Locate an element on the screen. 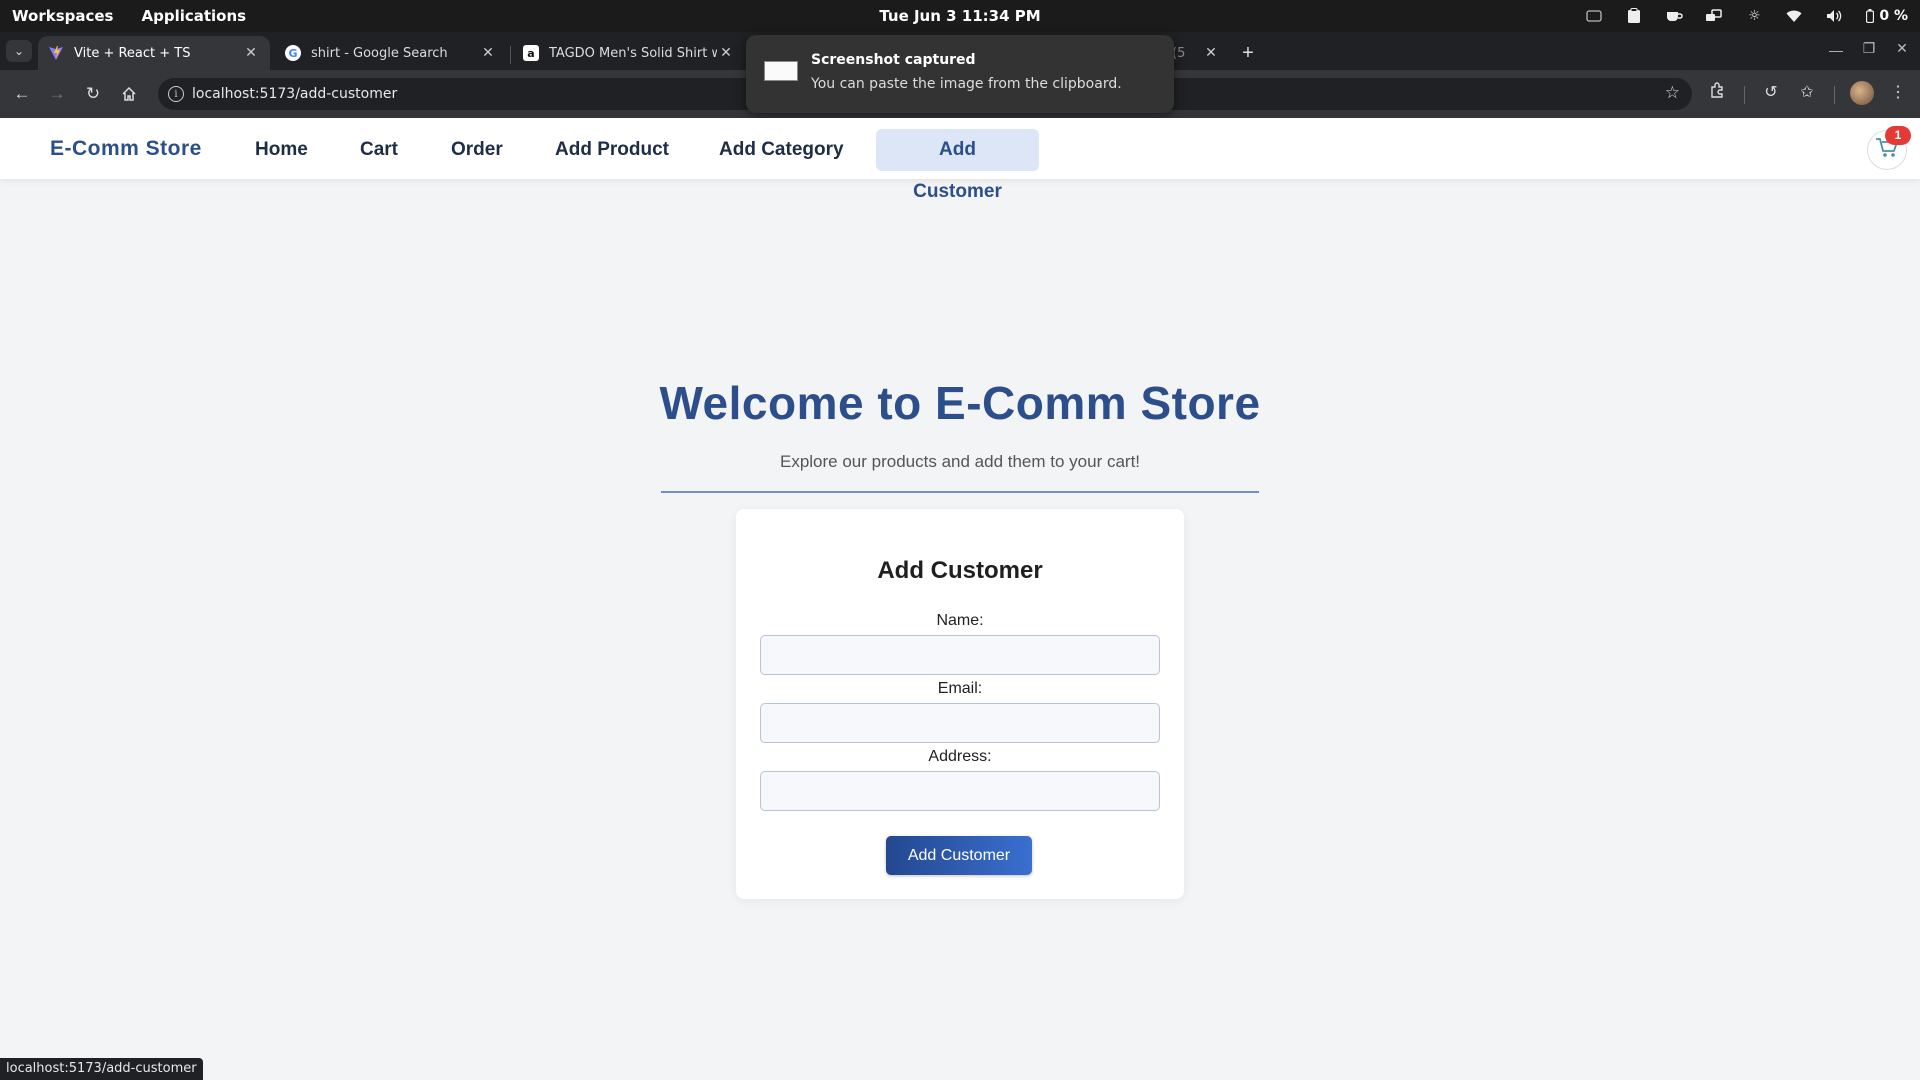 The image size is (1920, 1080). tab-search-button: ⌄ is located at coordinates (19, 51).